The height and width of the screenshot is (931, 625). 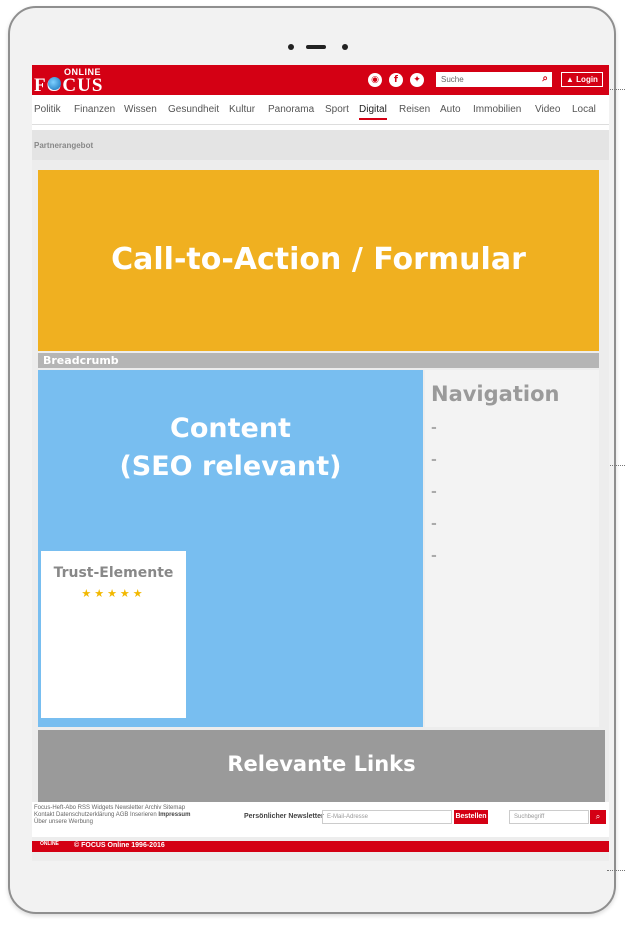 What do you see at coordinates (291, 109) in the screenshot?
I see `nav-item-panorama: Panorama` at bounding box center [291, 109].